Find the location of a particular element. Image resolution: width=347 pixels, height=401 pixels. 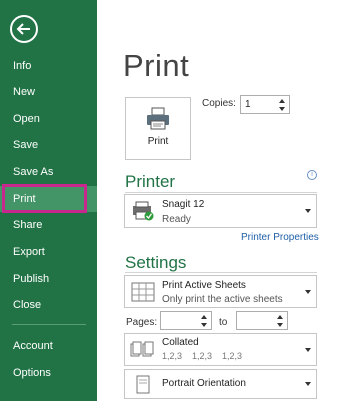

sidebar-item-share: Share is located at coordinates (48, 225).